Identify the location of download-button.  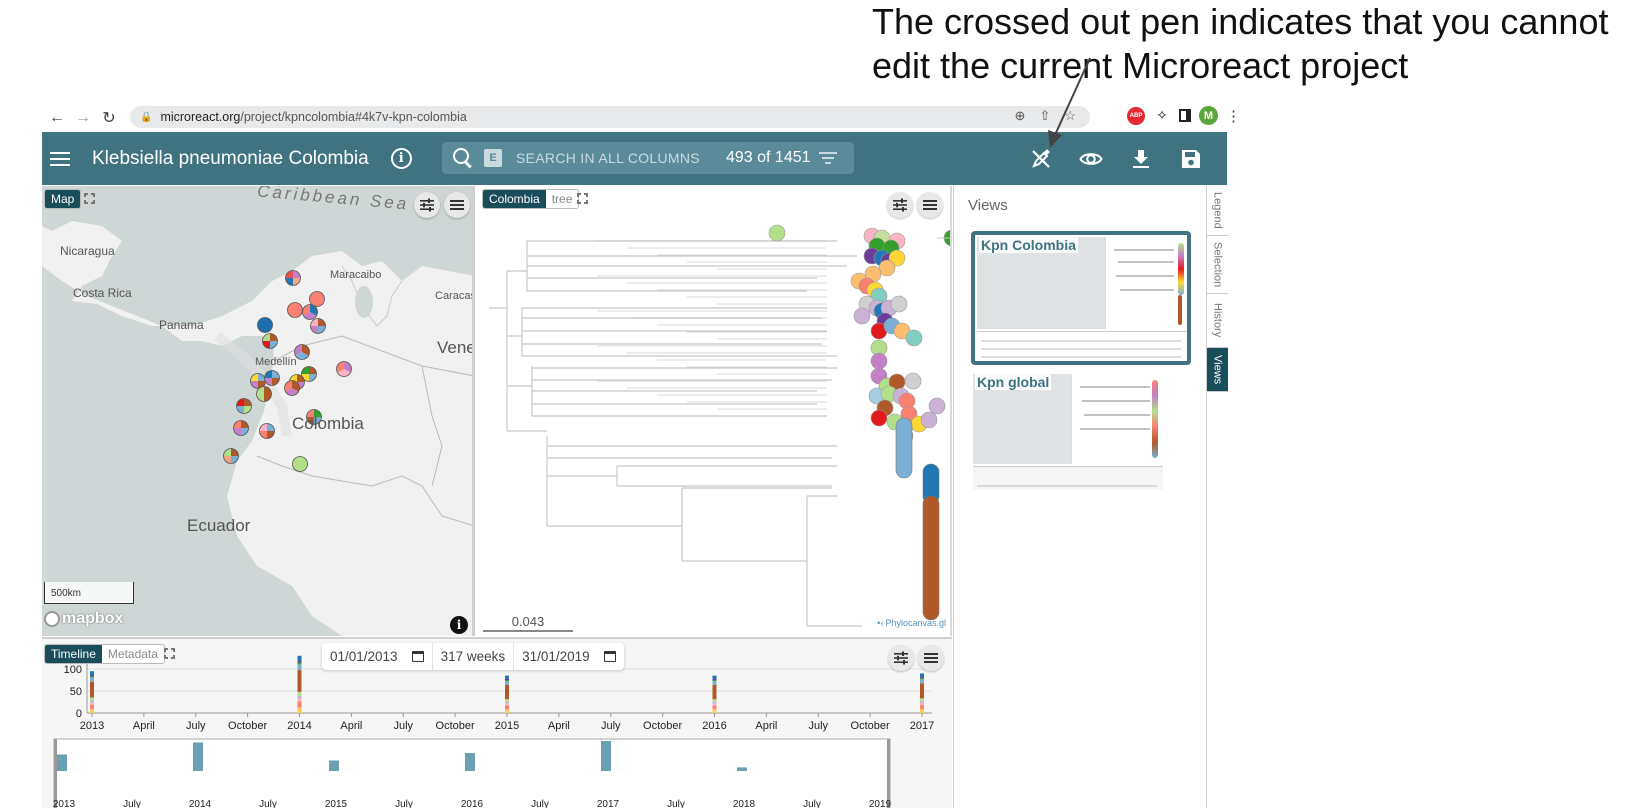
(1141, 159).